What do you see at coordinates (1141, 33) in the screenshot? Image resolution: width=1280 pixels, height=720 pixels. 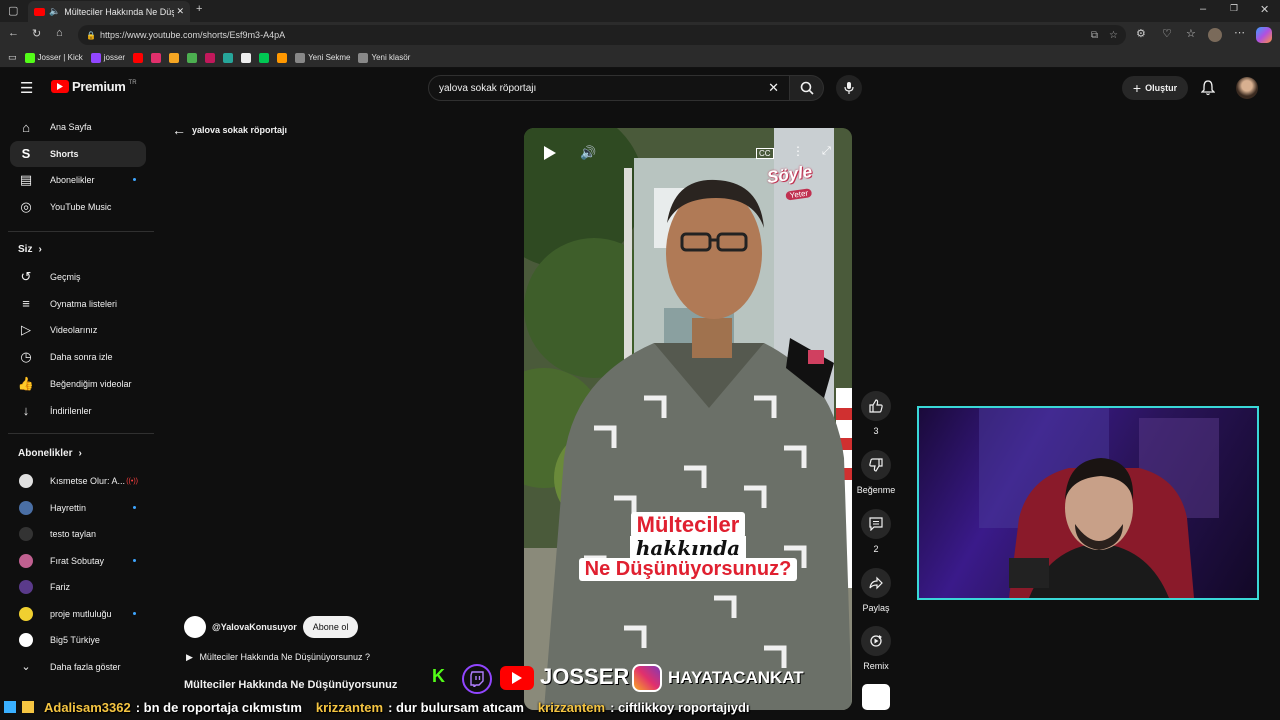 I see `extensions-icon: ⚙` at bounding box center [1141, 33].